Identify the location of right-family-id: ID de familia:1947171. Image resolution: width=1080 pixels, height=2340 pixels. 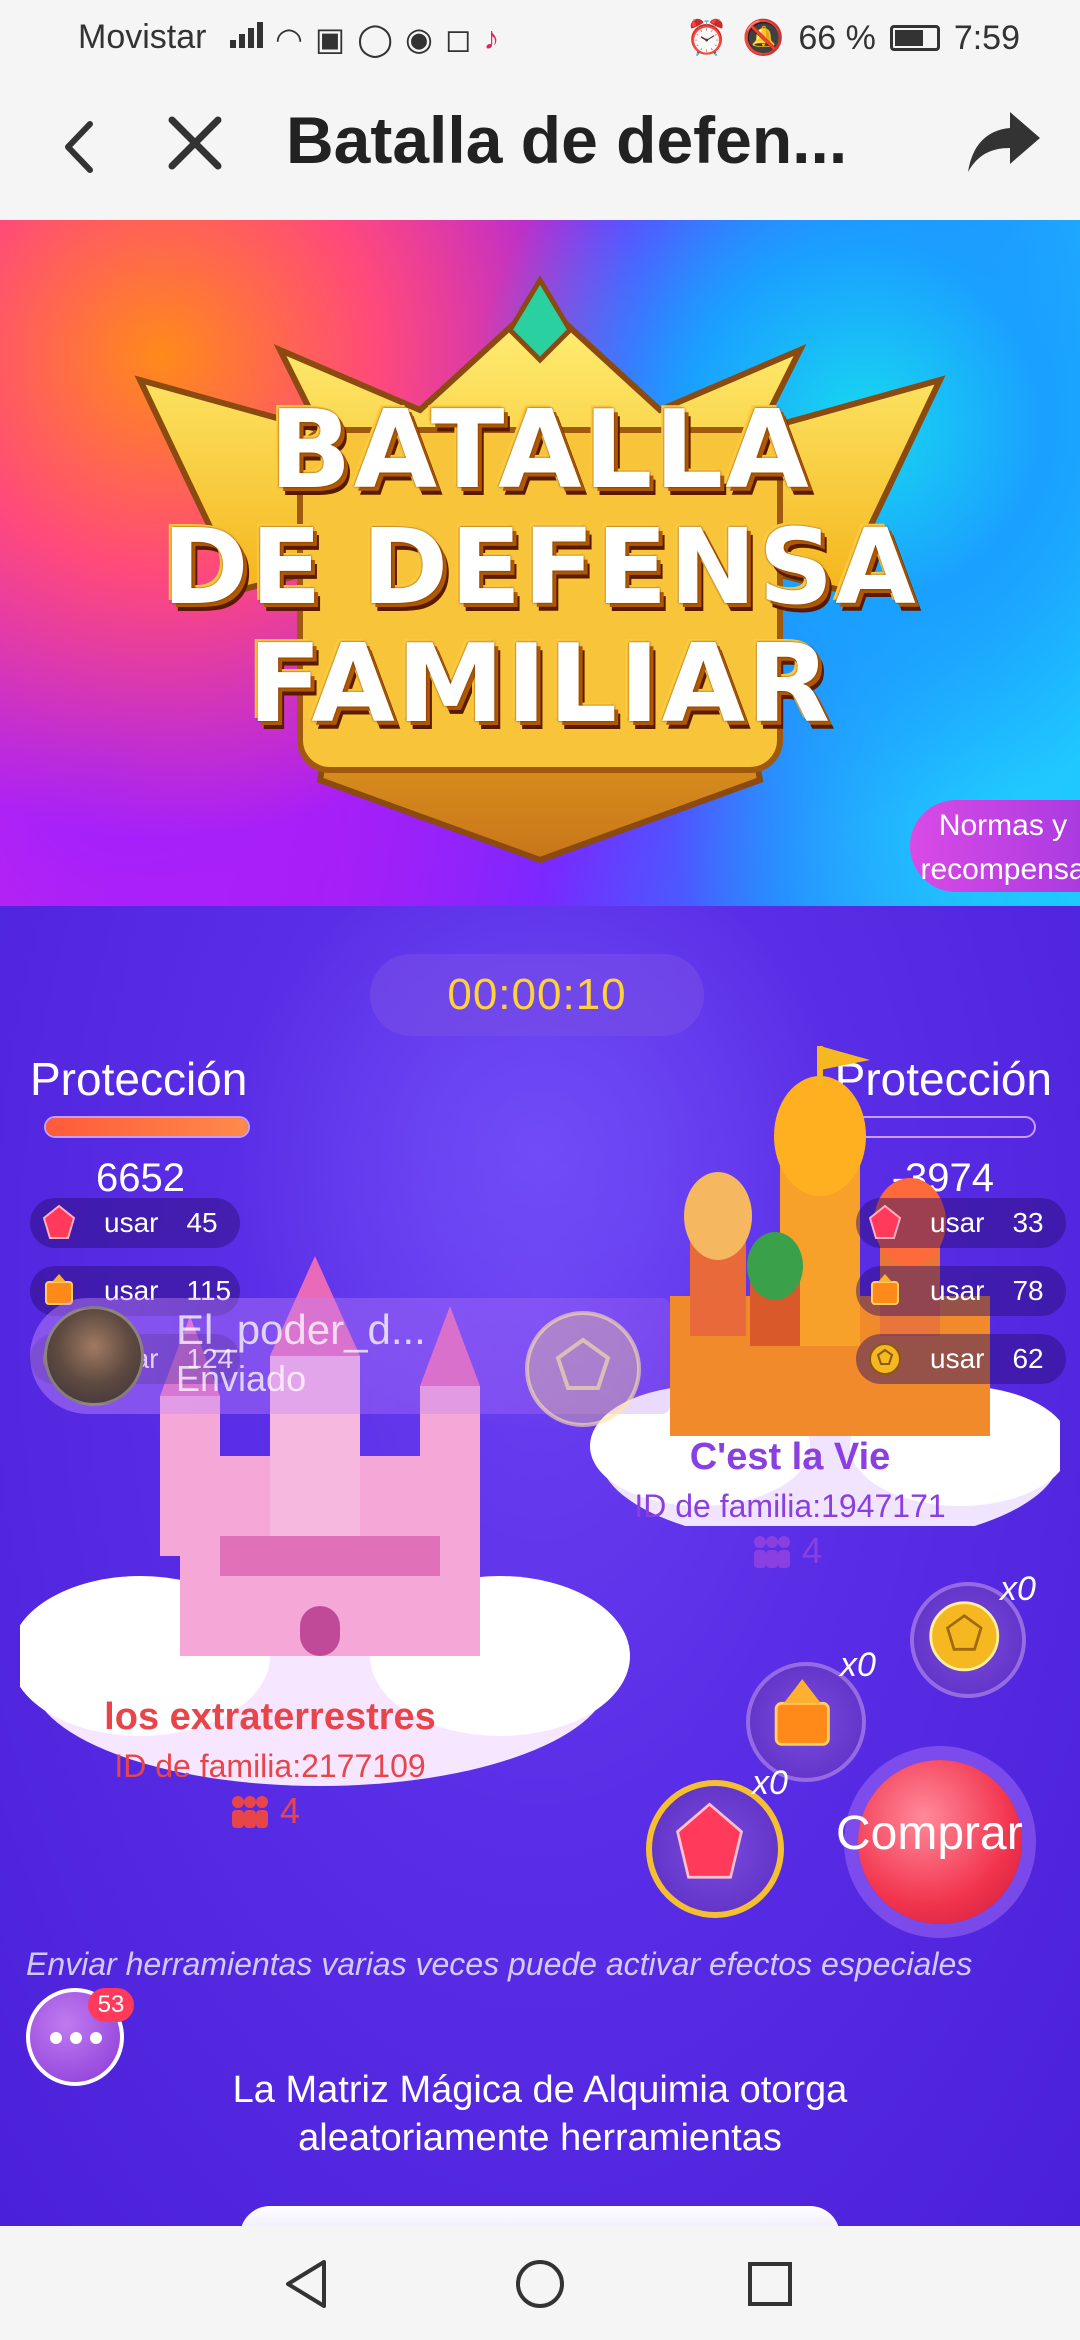
(790, 1506).